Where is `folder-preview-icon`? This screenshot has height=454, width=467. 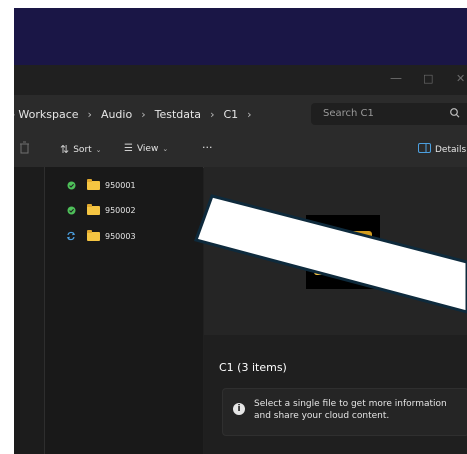
folder-preview-icon is located at coordinates (343, 252).